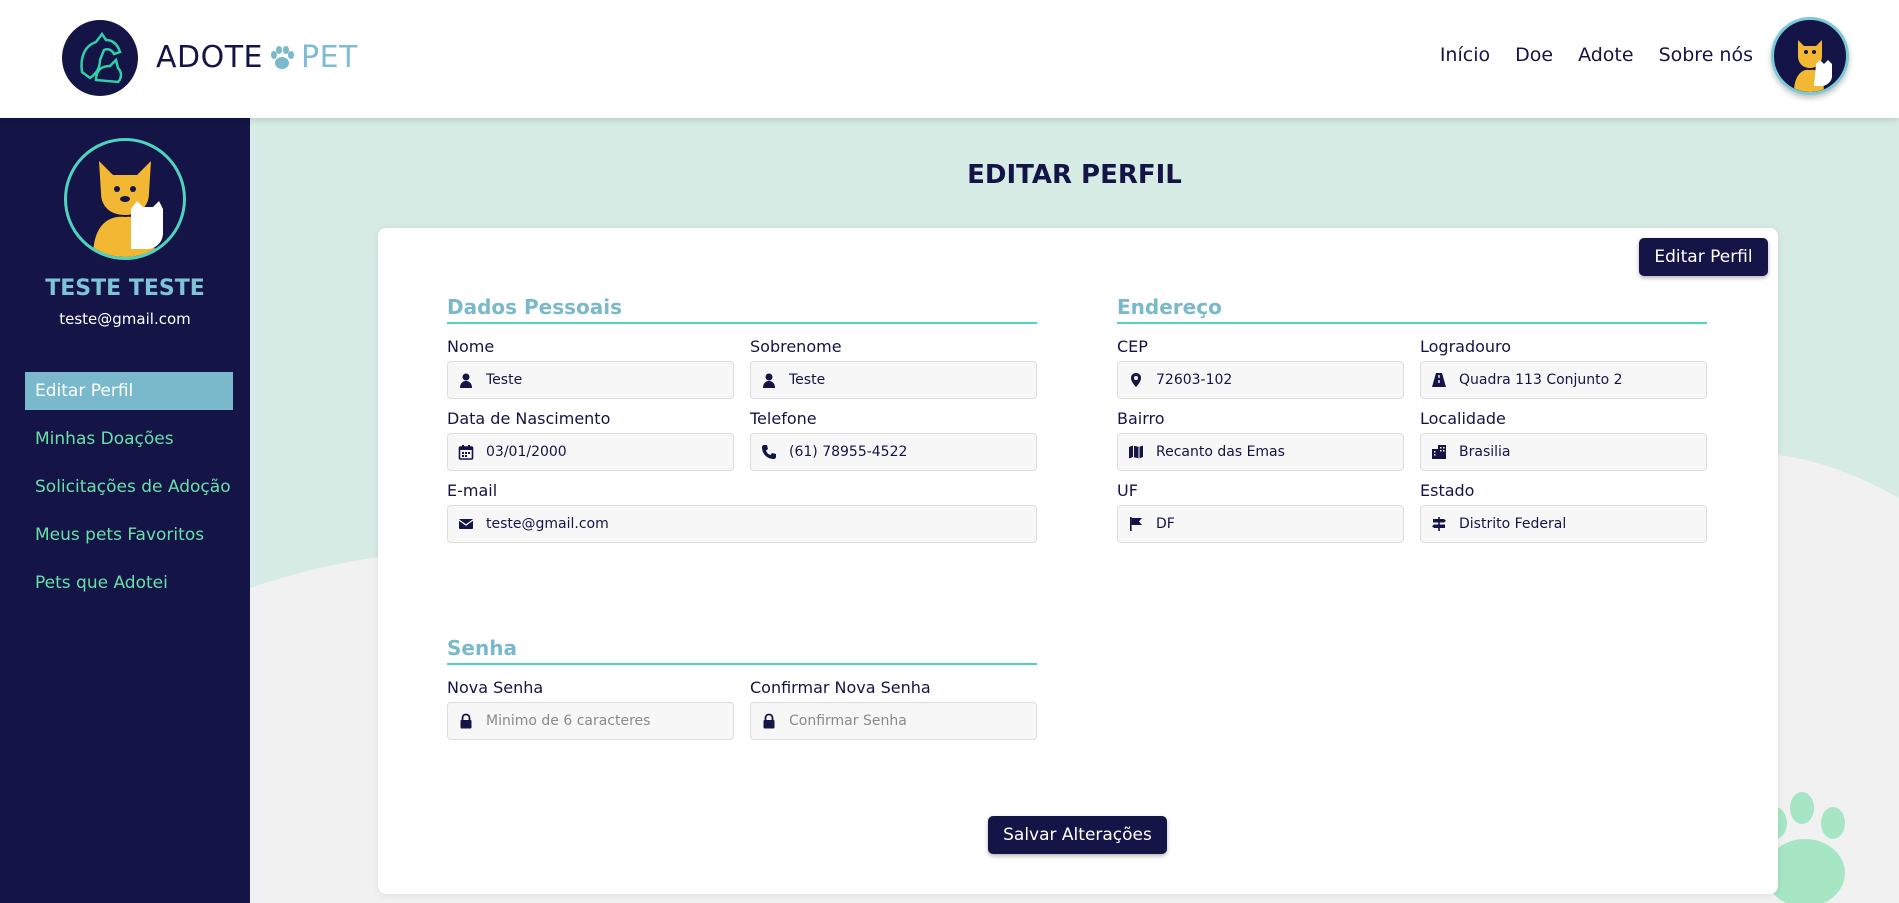 Image resolution: width=1899 pixels, height=903 pixels. I want to click on placeholder-nova-senha: Minimo de 6 caracteres, so click(568, 721).